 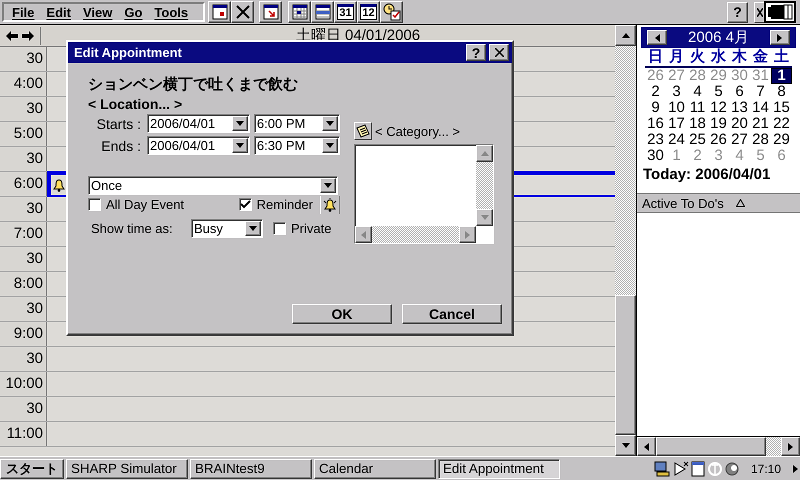 What do you see at coordinates (781, 108) in the screenshot?
I see `calendar-day: 15` at bounding box center [781, 108].